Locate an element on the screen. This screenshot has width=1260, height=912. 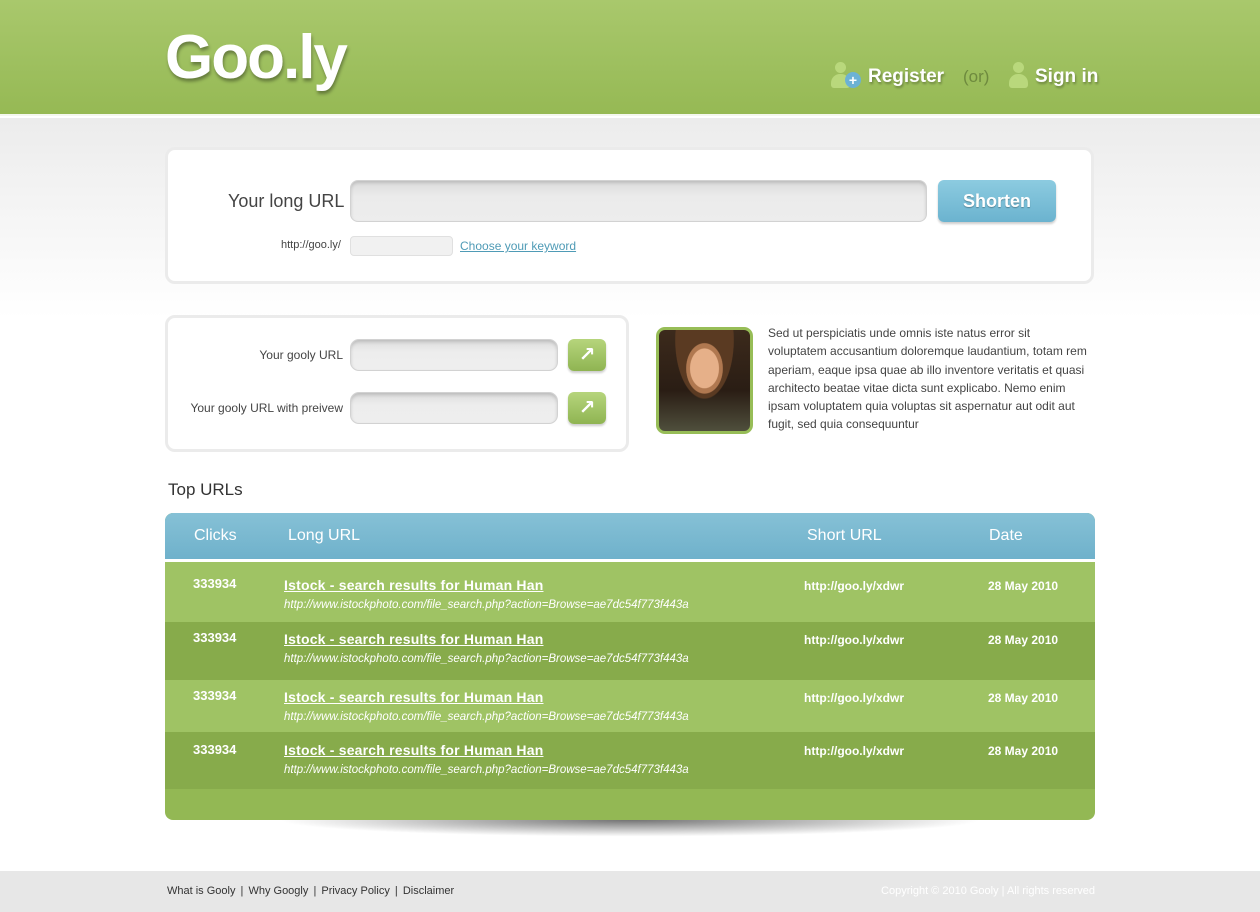
gooly-preview-field is located at coordinates (454, 408).